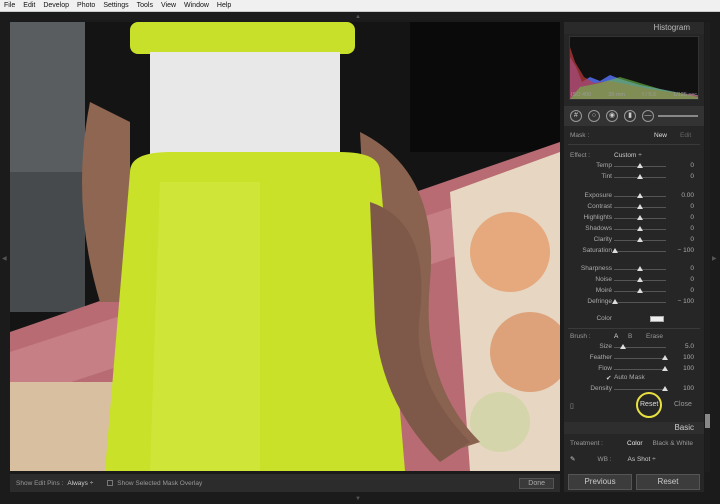  I want to click on auto-mask-row: ✔ Auto Mask, so click(634, 379).